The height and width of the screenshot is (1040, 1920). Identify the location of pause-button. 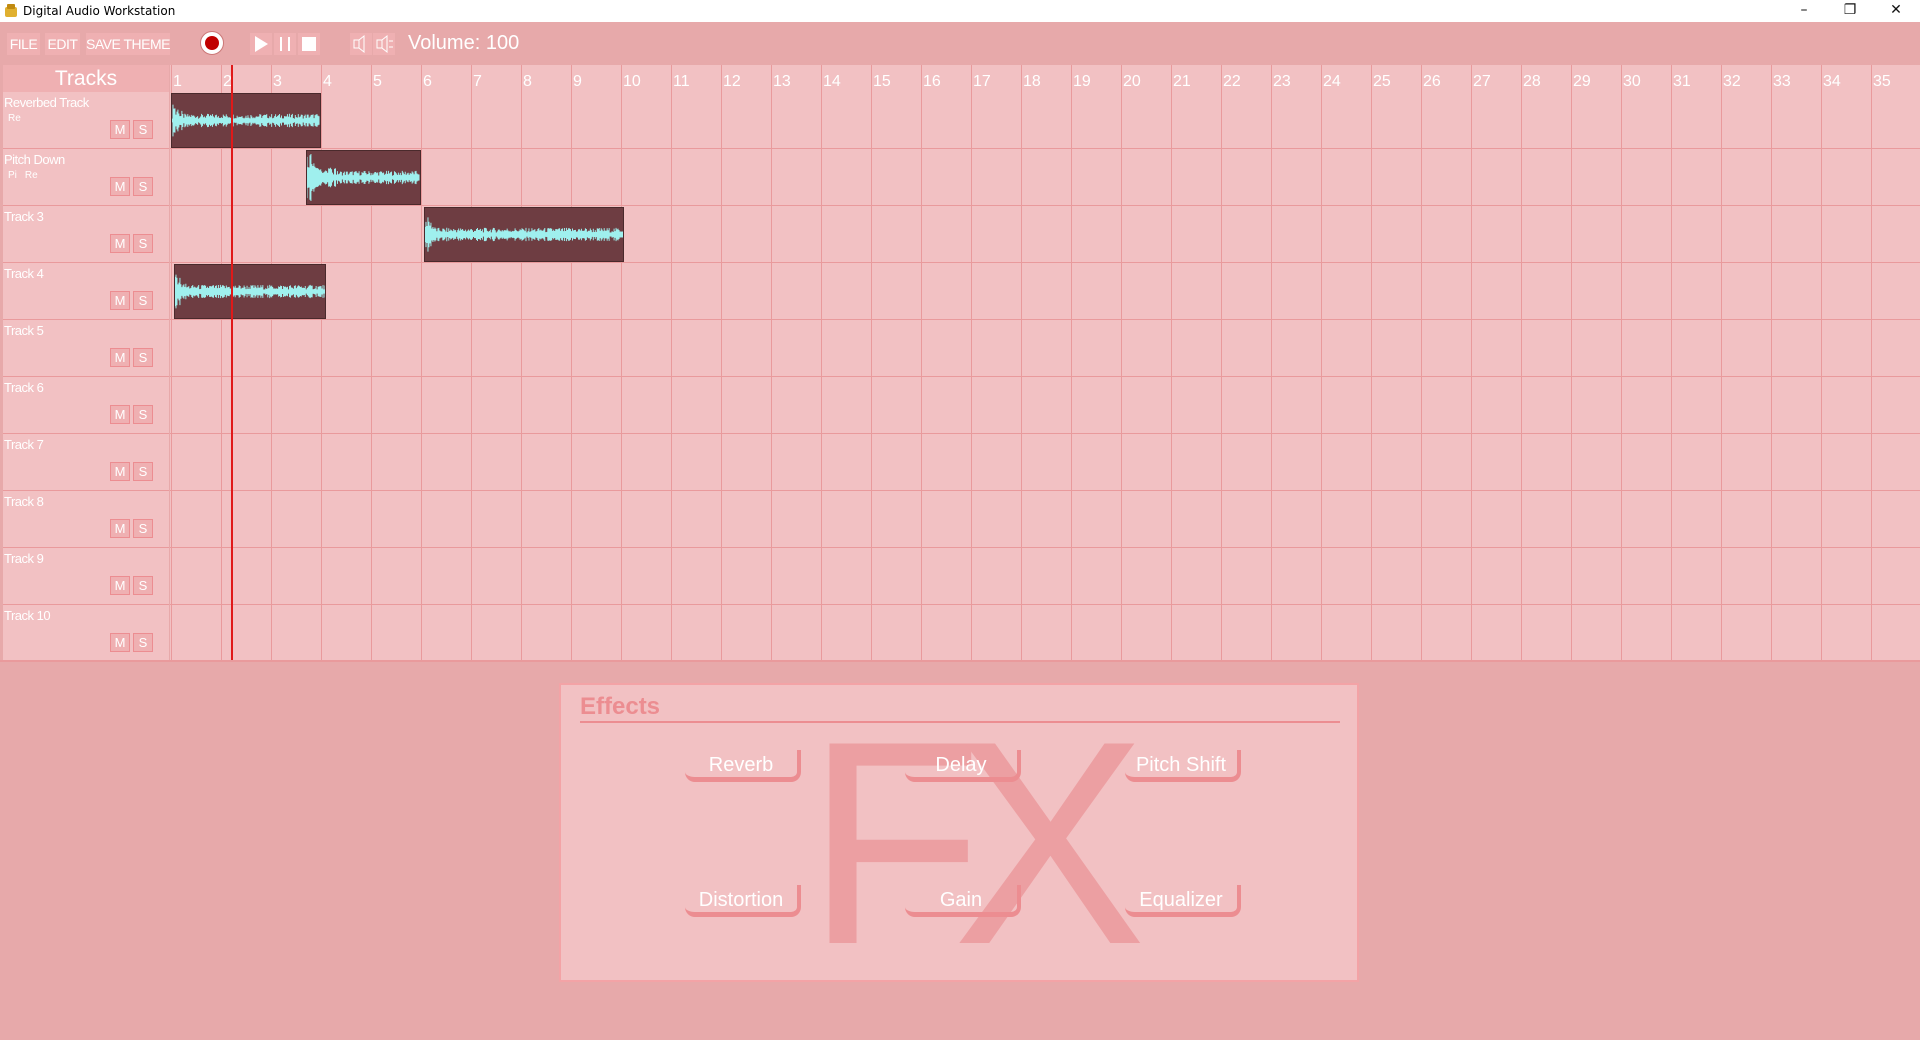
(285, 44).